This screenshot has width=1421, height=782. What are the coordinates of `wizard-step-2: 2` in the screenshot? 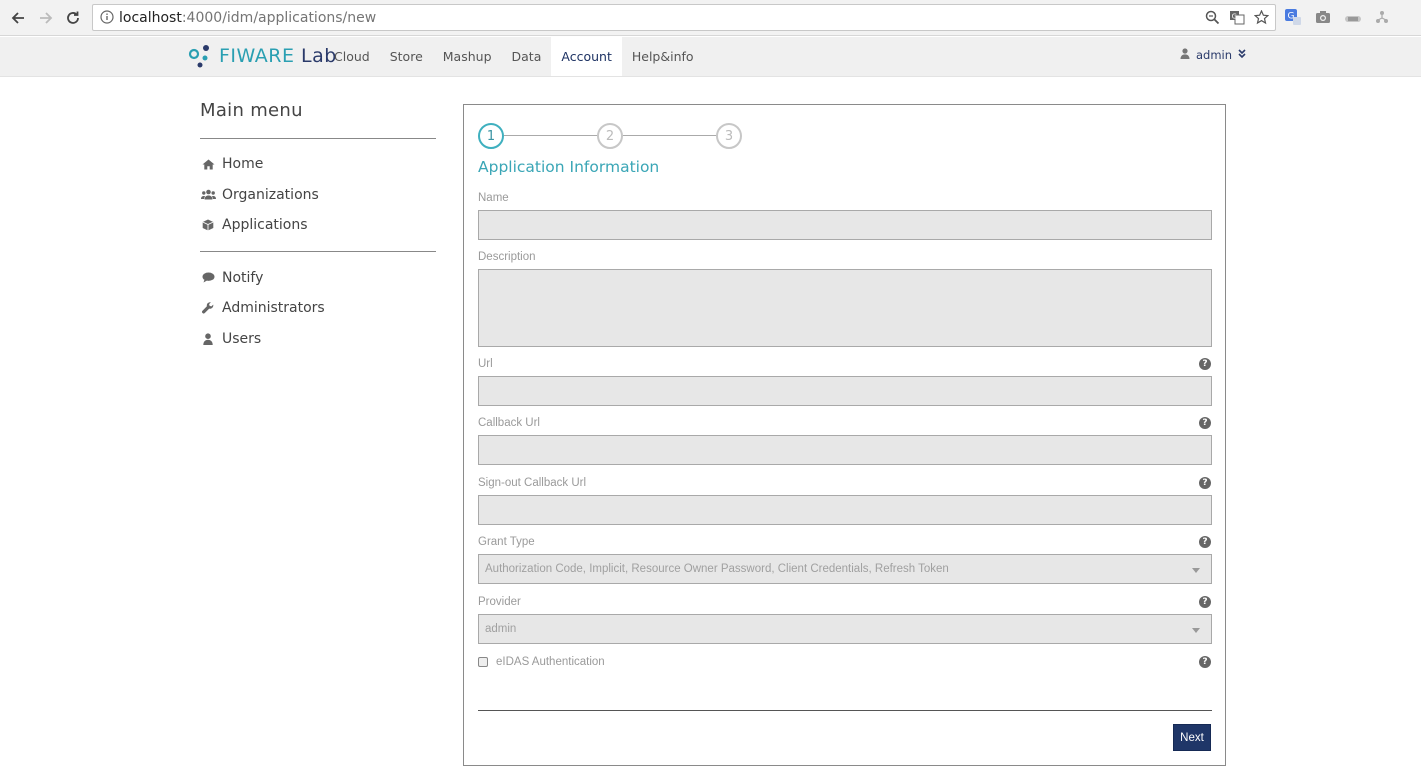 It's located at (610, 136).